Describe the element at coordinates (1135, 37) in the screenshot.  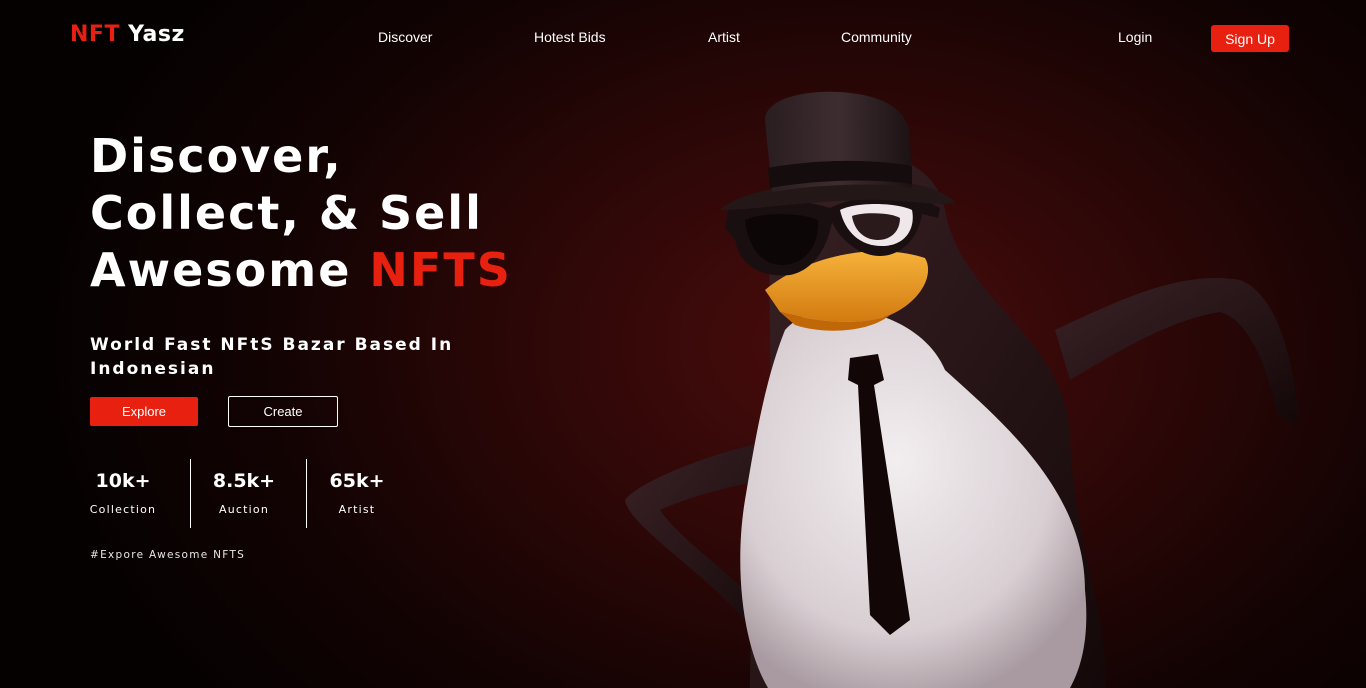
I see `login-link: Login` at that location.